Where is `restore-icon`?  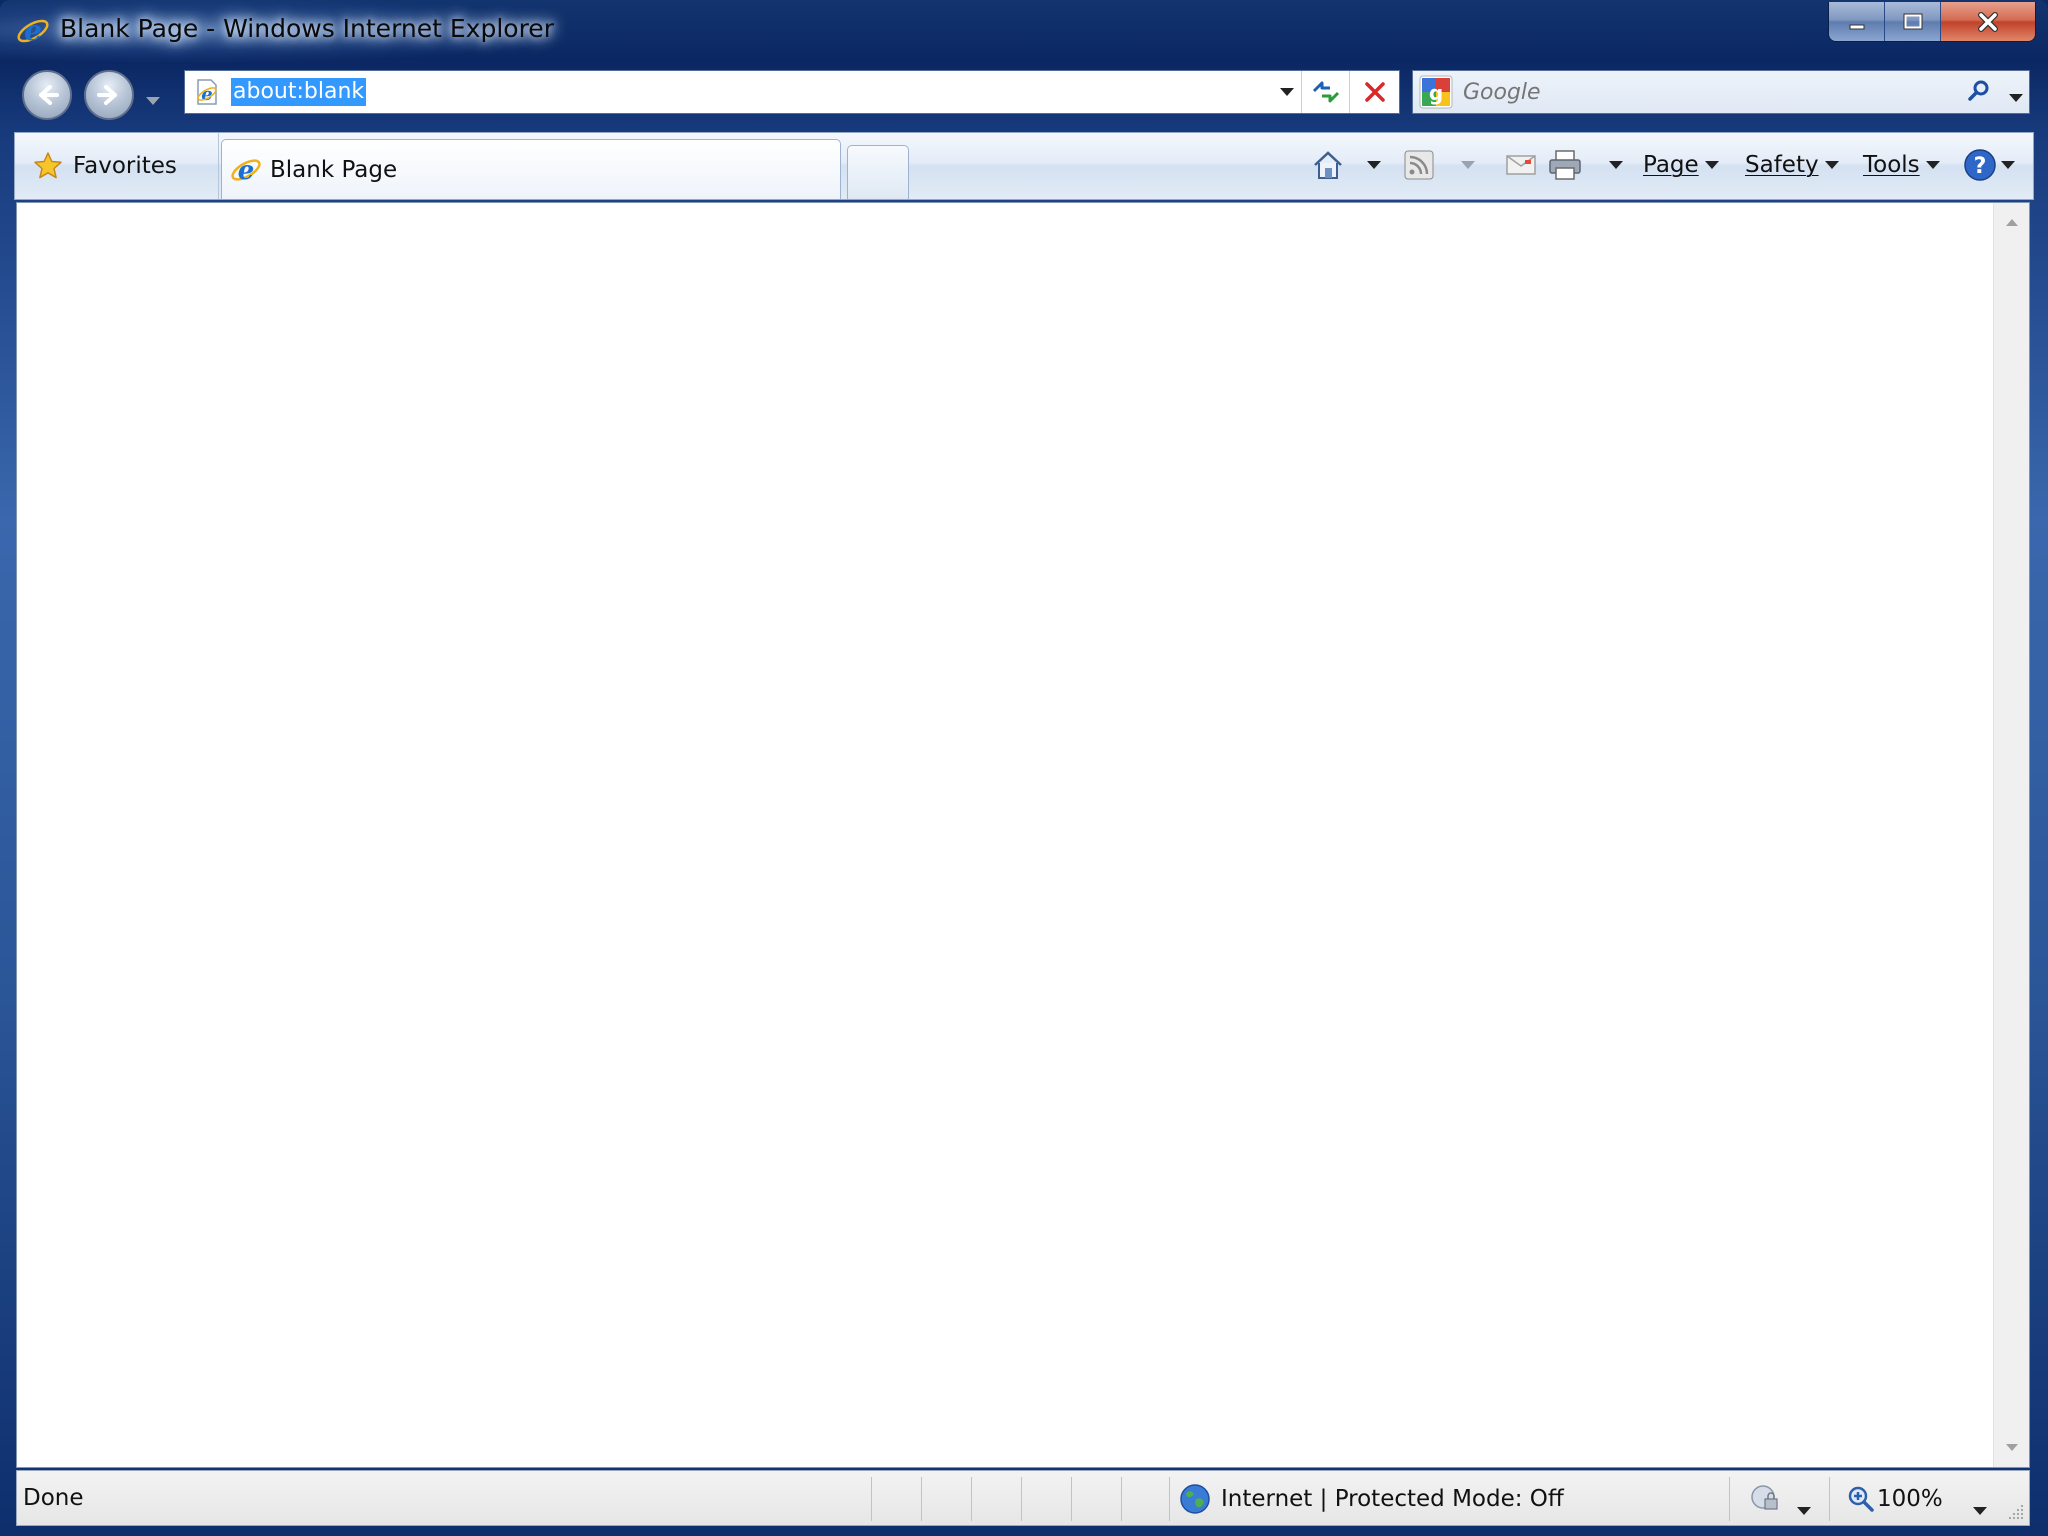 restore-icon is located at coordinates (1912, 21).